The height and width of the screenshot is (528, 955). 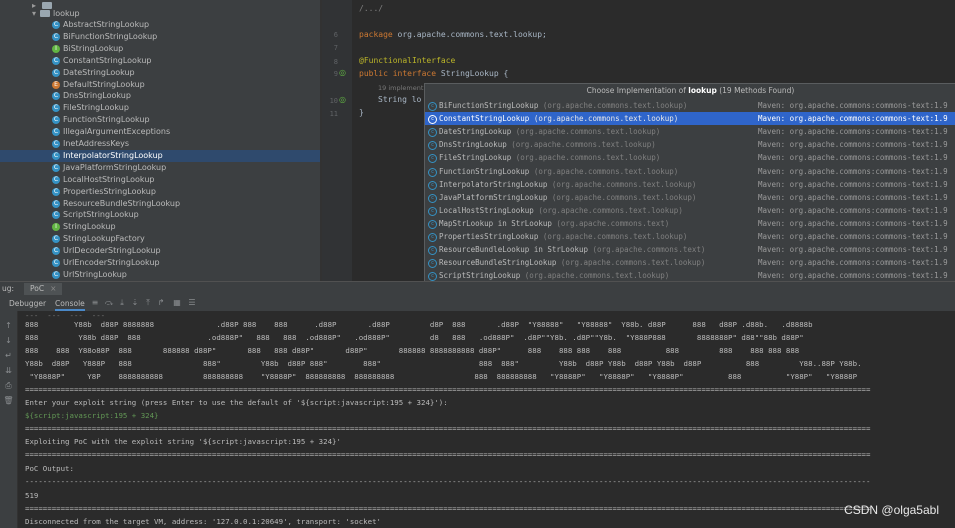 I want to click on arrow-up-icon: ↑, so click(x=8, y=325).